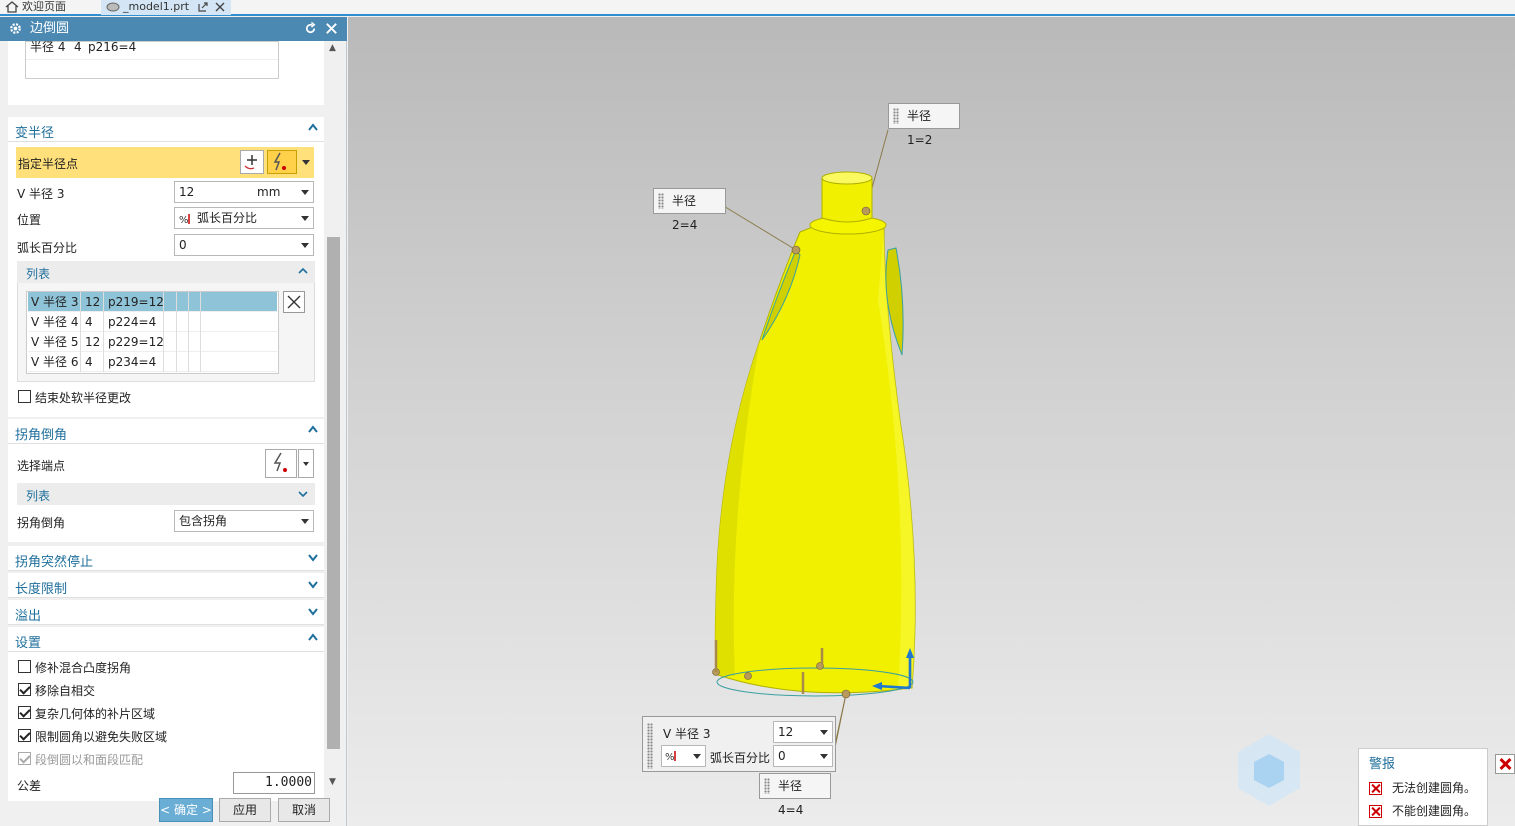 This screenshot has width=1515, height=826. Describe the element at coordinates (55, 362) in the screenshot. I see `cell-name: V 半径 6` at that location.